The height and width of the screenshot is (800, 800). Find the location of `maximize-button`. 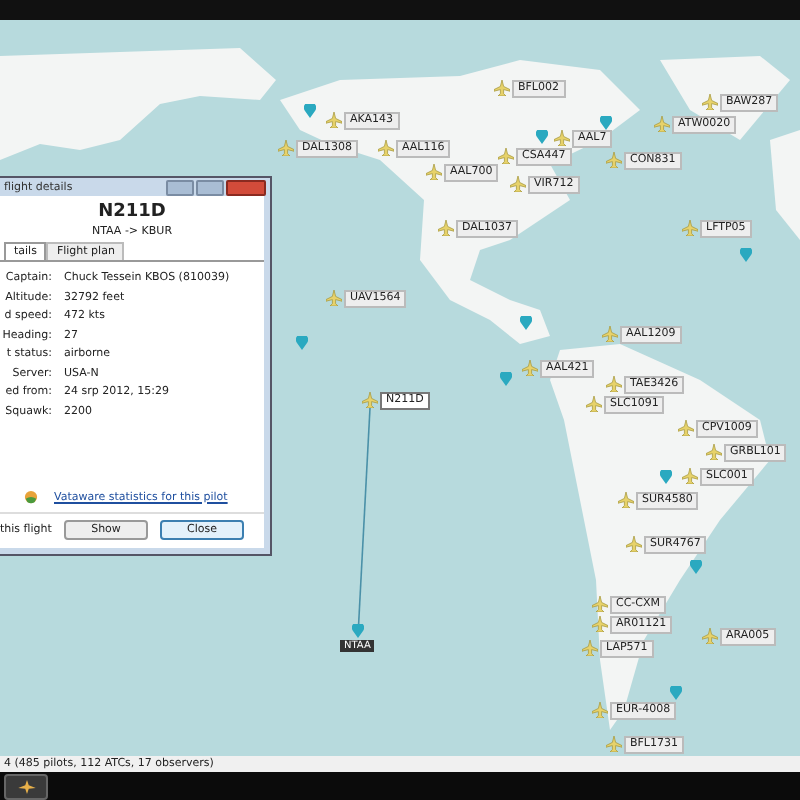

maximize-button is located at coordinates (210, 187).